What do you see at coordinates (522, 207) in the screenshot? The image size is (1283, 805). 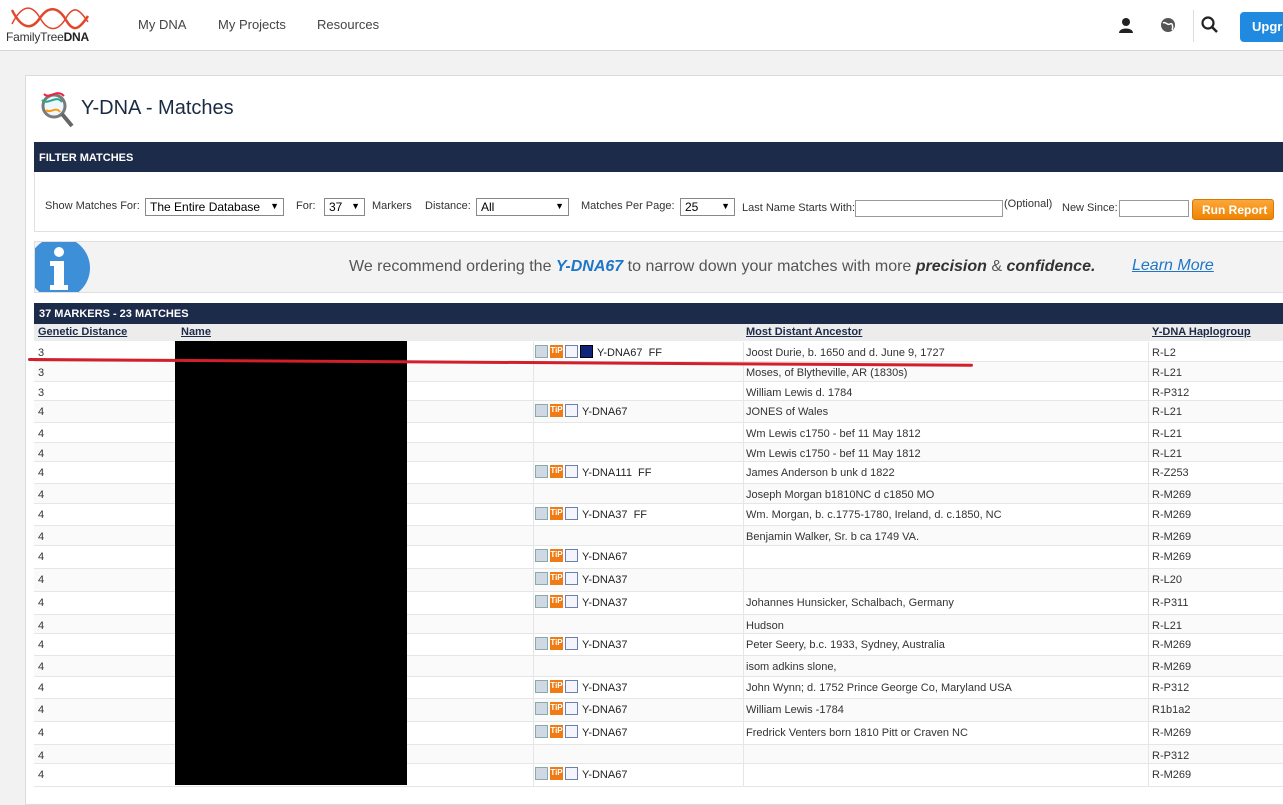 I see `distance-select: All ▼` at bounding box center [522, 207].